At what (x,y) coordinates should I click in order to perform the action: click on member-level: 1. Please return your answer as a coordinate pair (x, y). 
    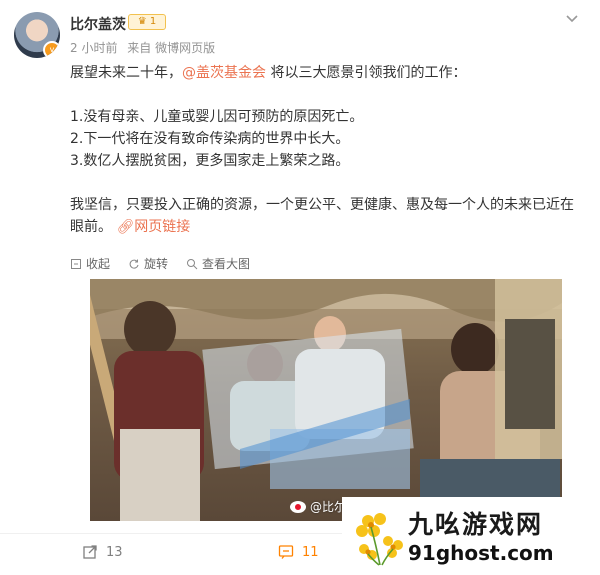
    Looking at the image, I should click on (153, 21).